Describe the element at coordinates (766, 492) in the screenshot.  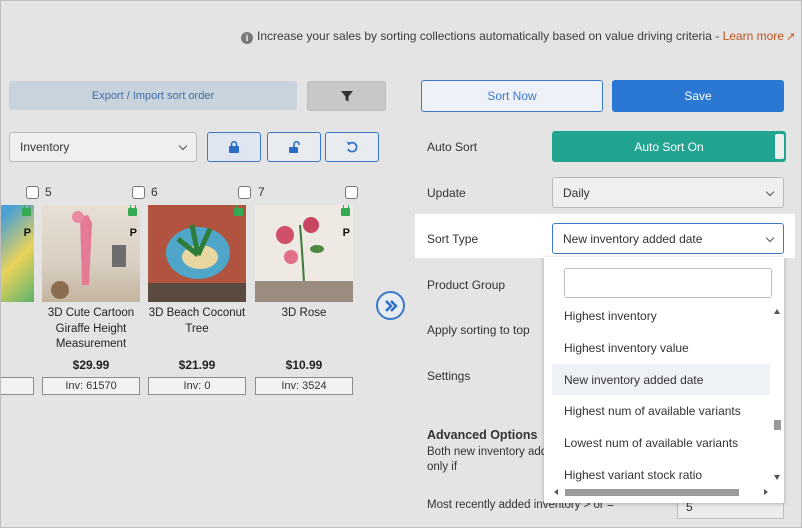
I see `scroll-right-icon` at that location.